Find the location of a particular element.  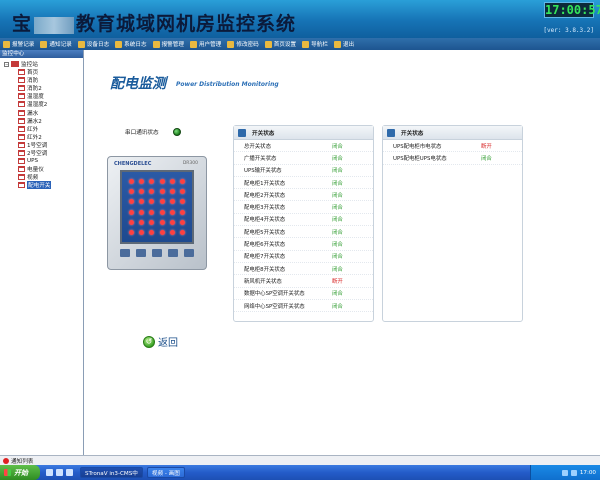

tree-item-ac-2: 2号空调 is located at coordinates (50, 153).